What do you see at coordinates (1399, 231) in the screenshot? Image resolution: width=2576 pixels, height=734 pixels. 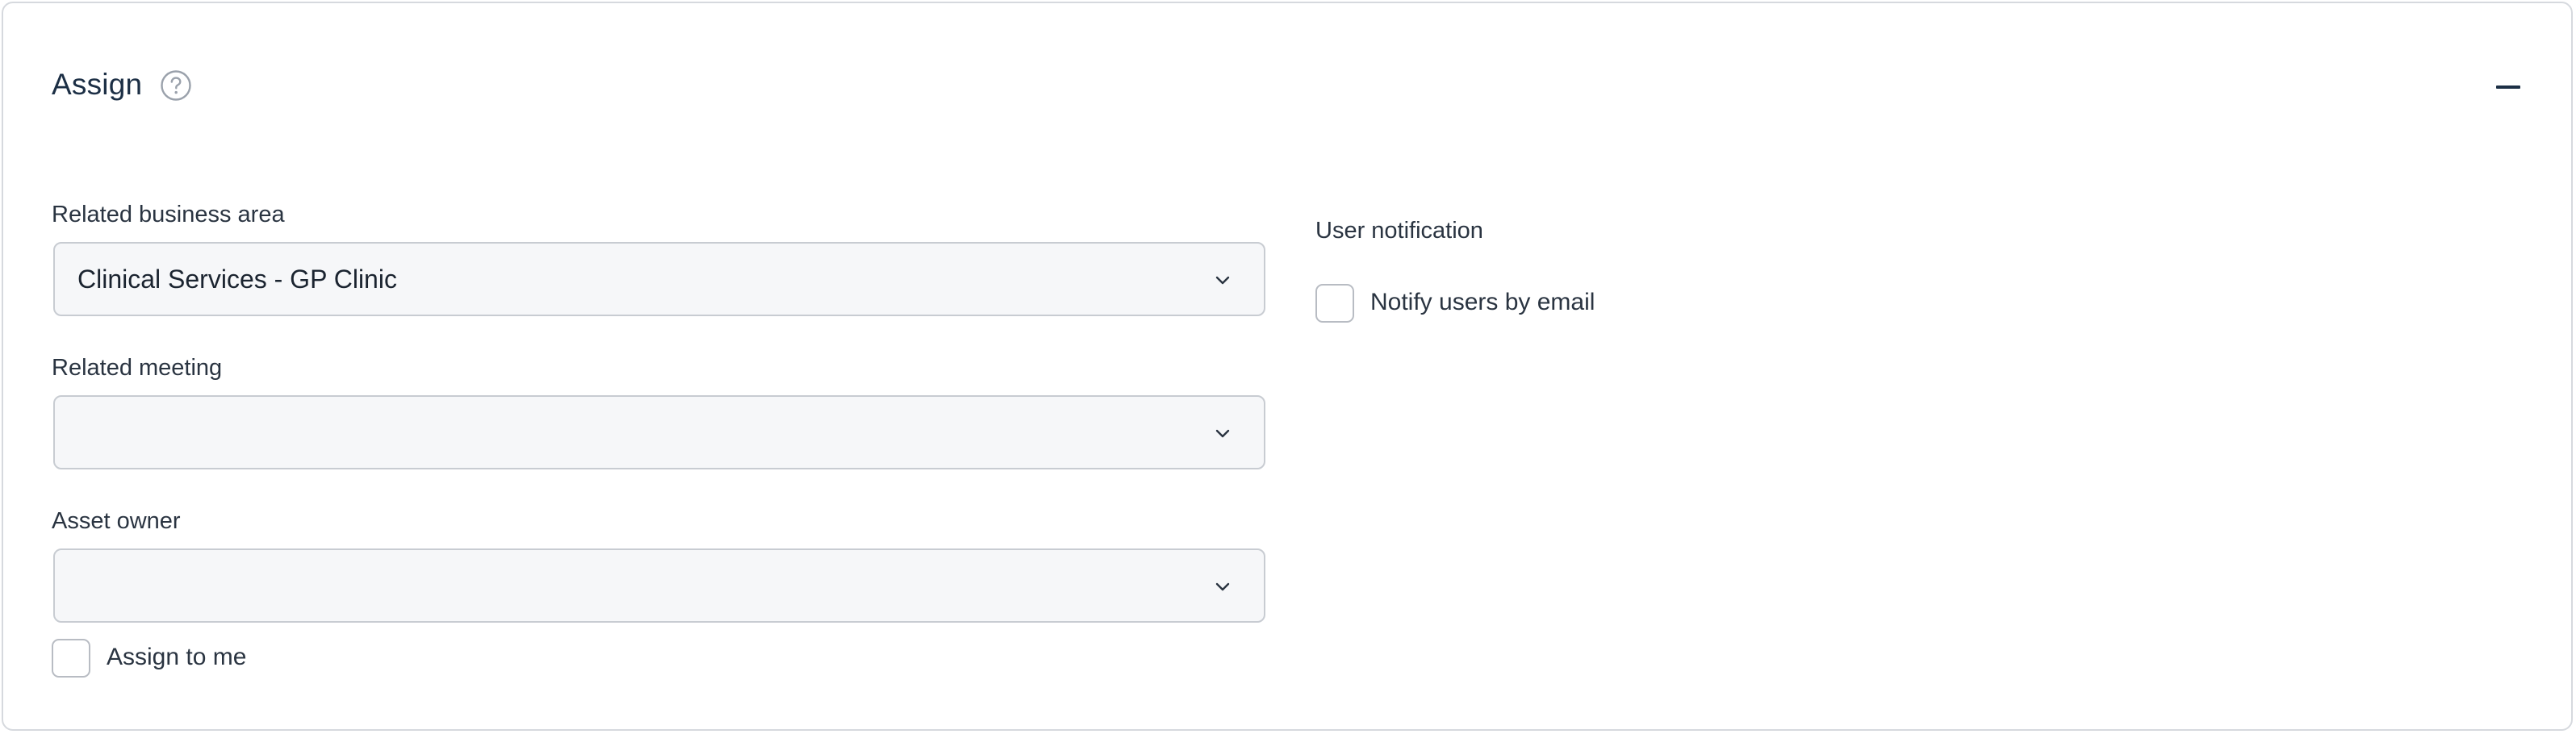 I see `user-notification-label: User notification` at bounding box center [1399, 231].